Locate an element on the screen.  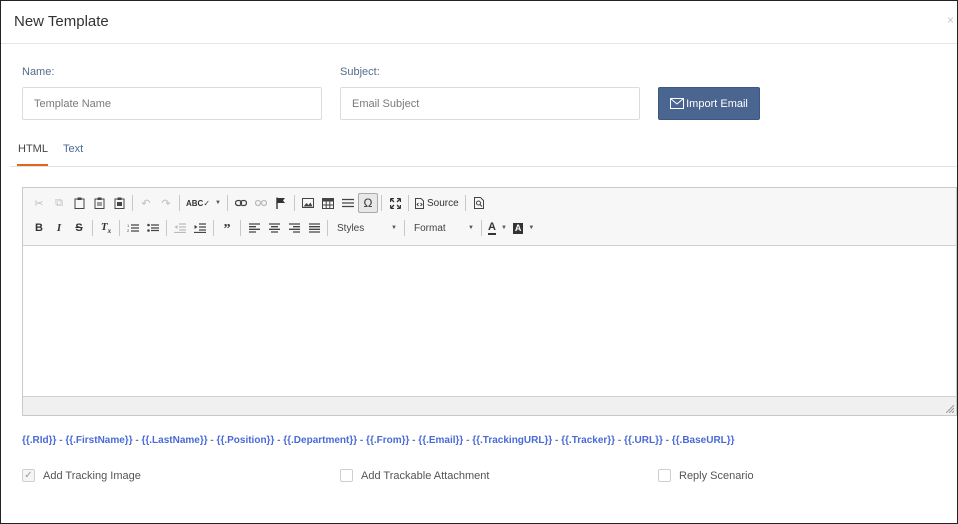
horizontal-rule-icon is located at coordinates (348, 203).